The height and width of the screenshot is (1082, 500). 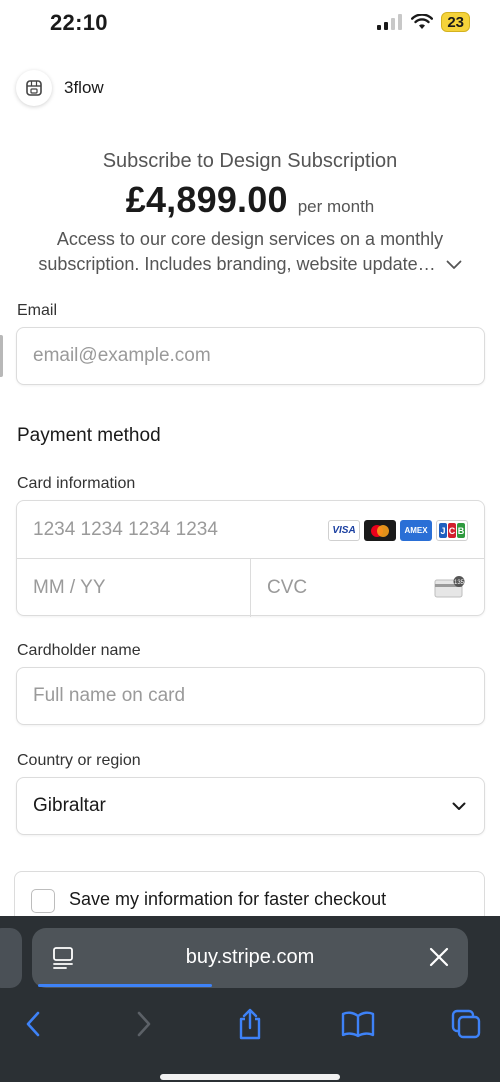 What do you see at coordinates (461, 531) in the screenshot?
I see `svg-text: B` at bounding box center [461, 531].